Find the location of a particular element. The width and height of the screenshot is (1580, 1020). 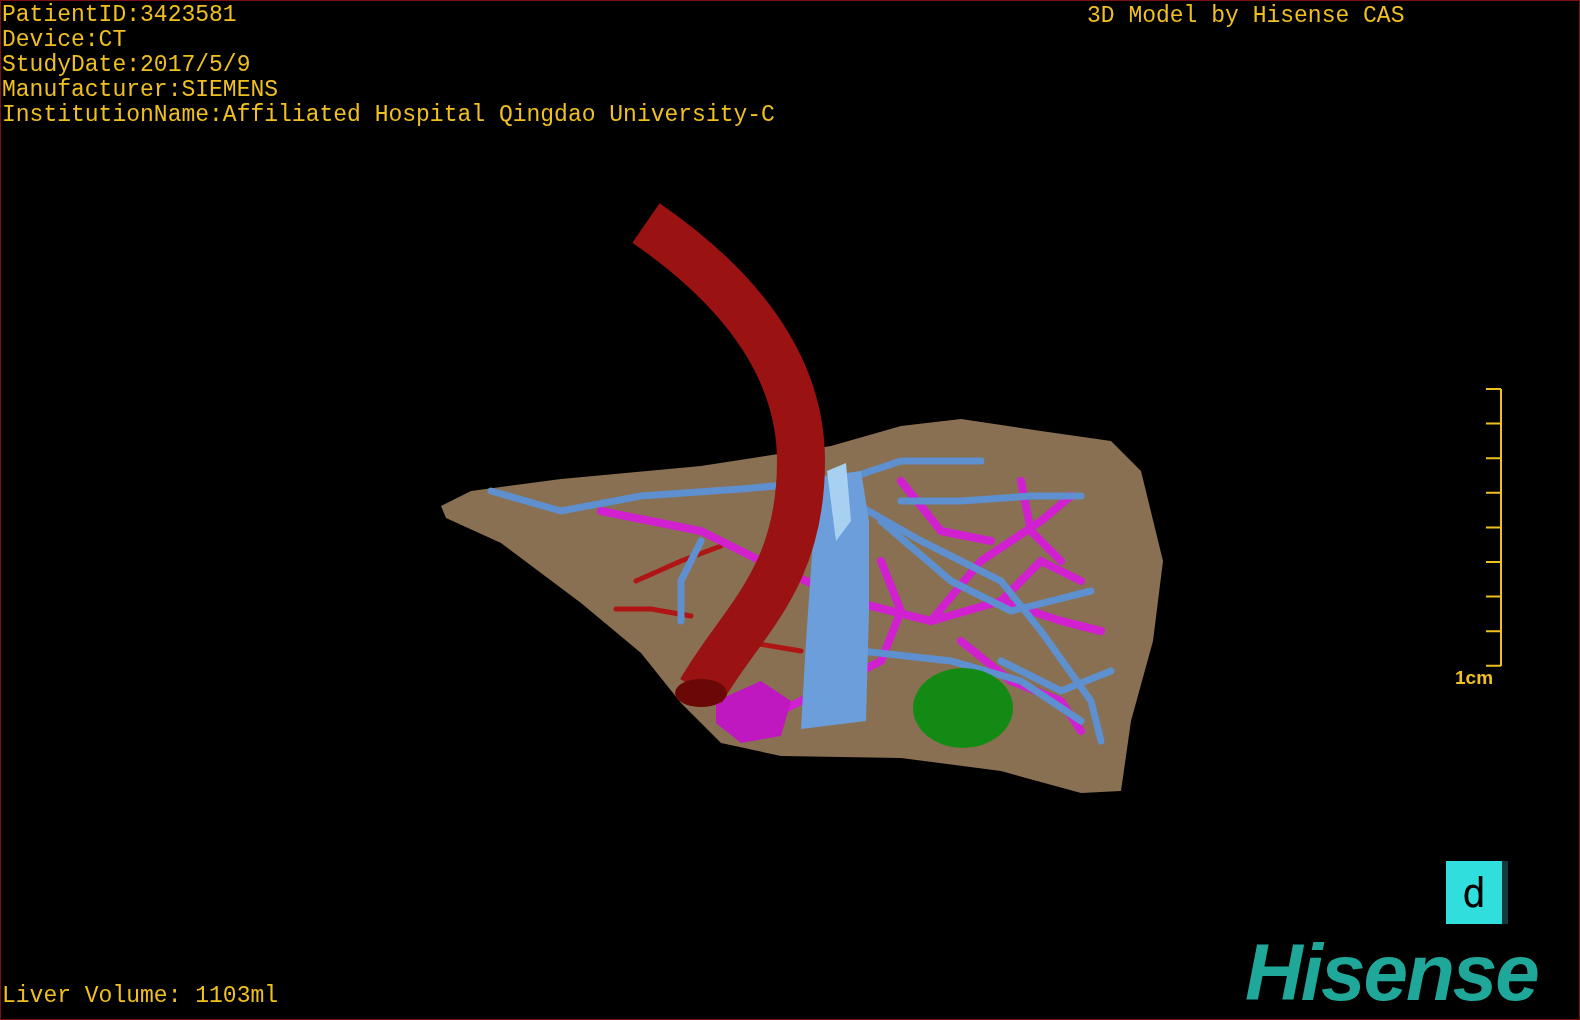

brand-logo: Hisense is located at coordinates (1391, 973).